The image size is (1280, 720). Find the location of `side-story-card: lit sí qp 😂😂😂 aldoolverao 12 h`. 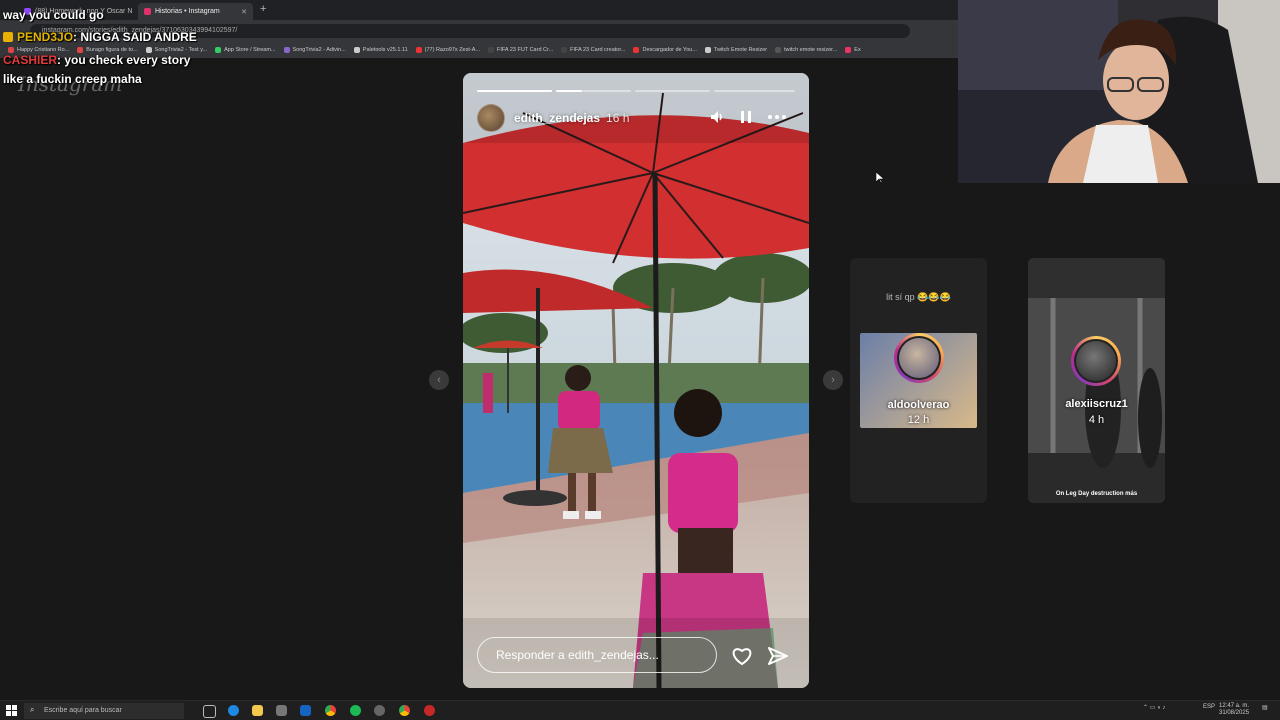

side-story-card: lit sí qp 😂😂😂 aldoolverao 12 h is located at coordinates (918, 380).